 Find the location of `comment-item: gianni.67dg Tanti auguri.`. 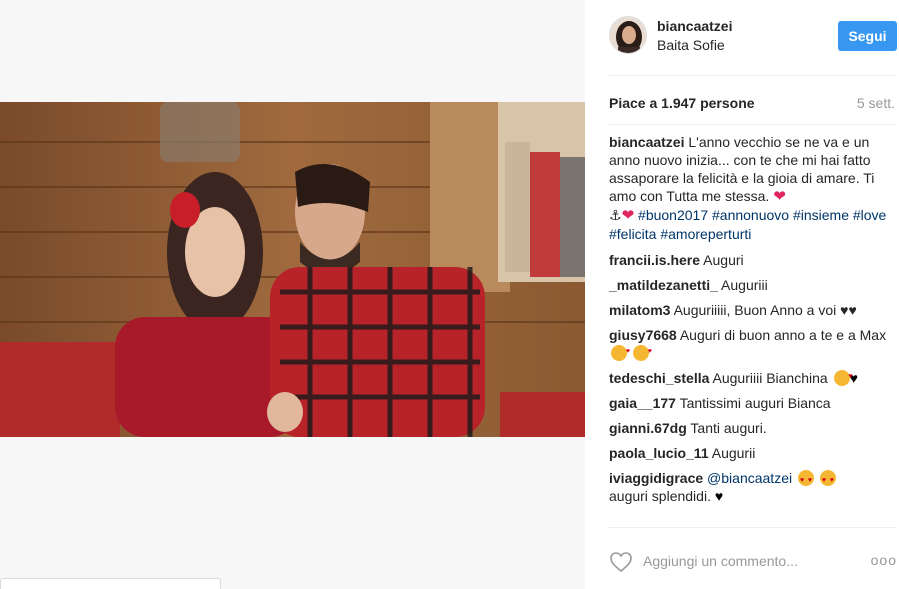

comment-item: gianni.67dg Tanti auguri. is located at coordinates (749, 428).